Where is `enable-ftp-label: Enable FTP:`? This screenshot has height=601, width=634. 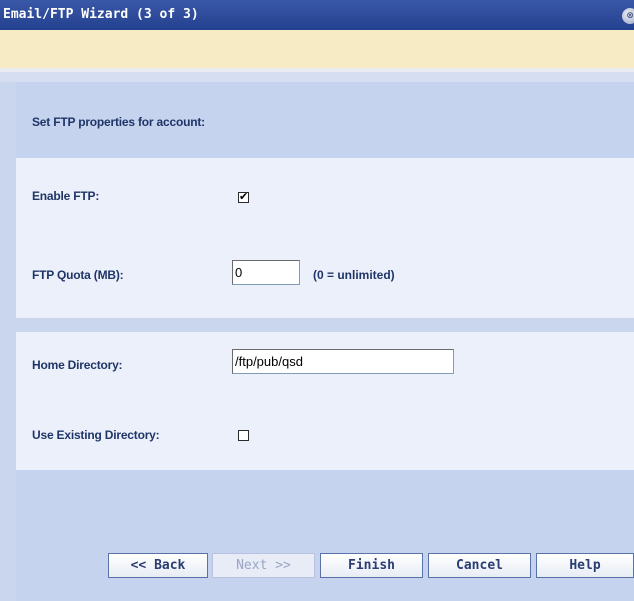 enable-ftp-label: Enable FTP: is located at coordinates (66, 196).